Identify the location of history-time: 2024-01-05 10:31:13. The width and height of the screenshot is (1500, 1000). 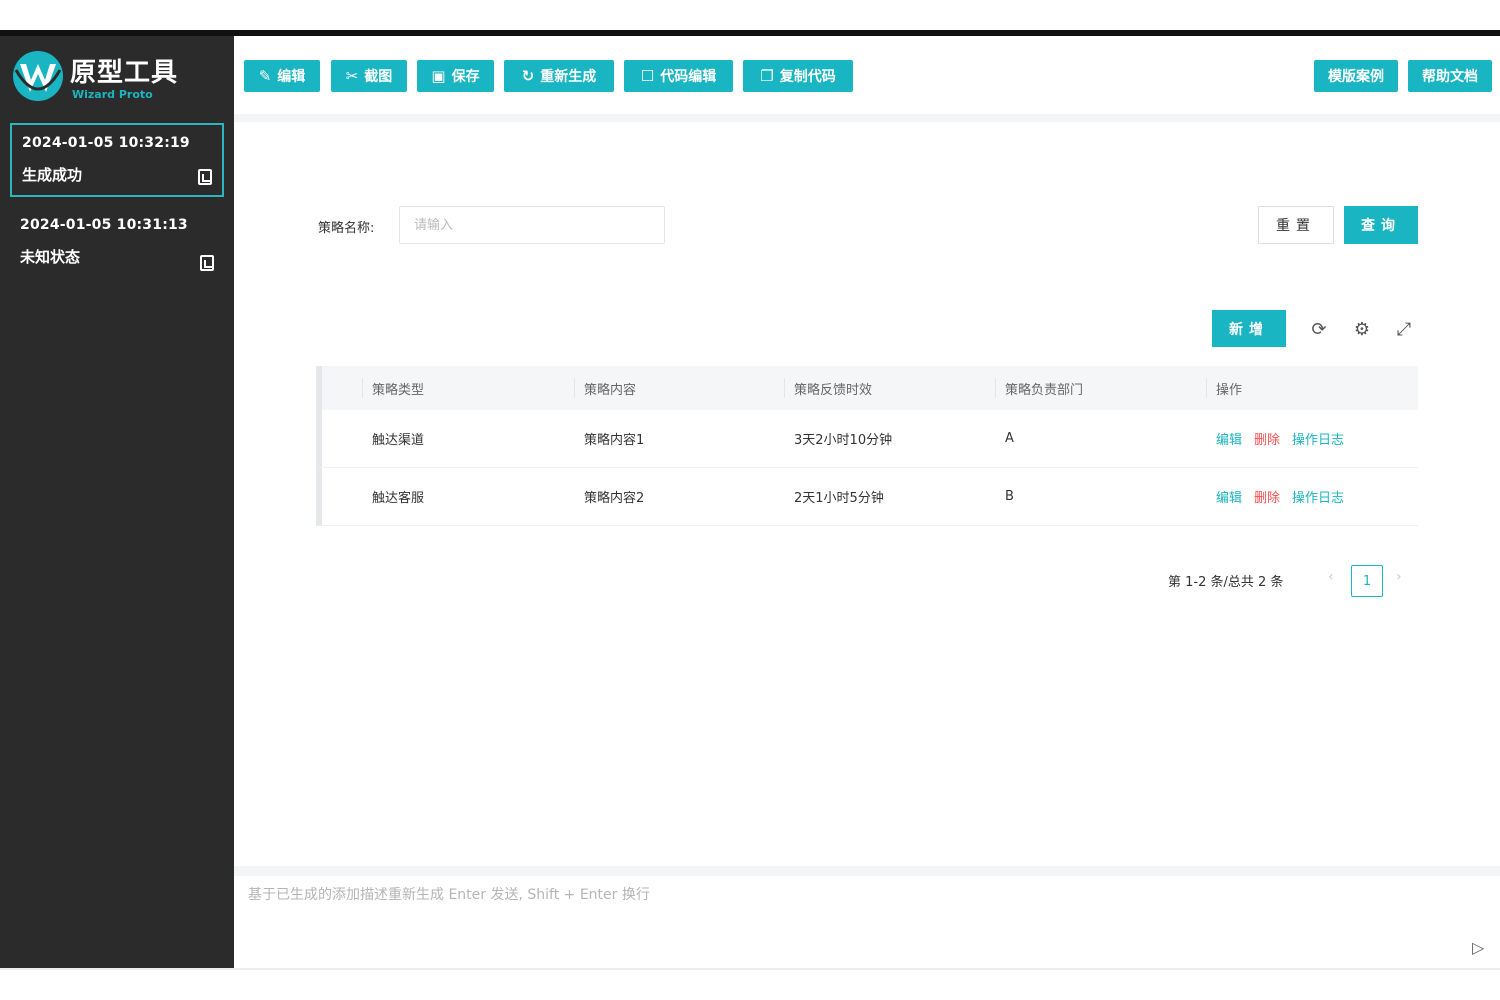
(104, 225).